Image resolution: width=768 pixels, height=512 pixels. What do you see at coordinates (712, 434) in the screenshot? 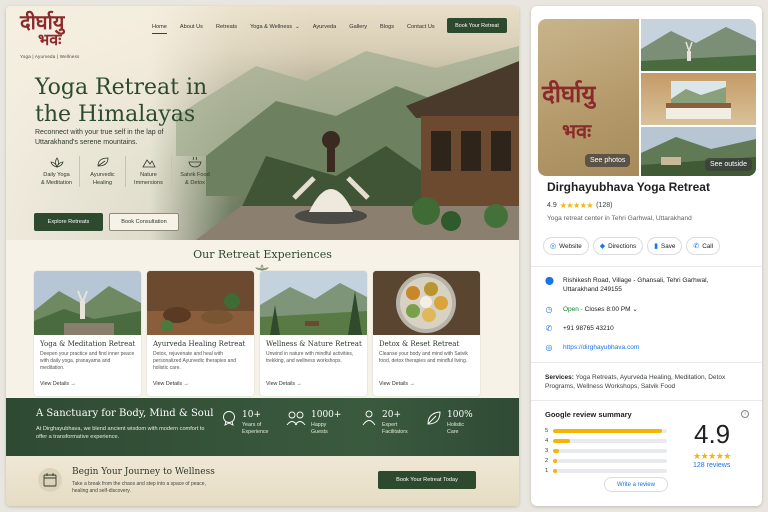
I see `big-rating: 4.9` at bounding box center [712, 434].